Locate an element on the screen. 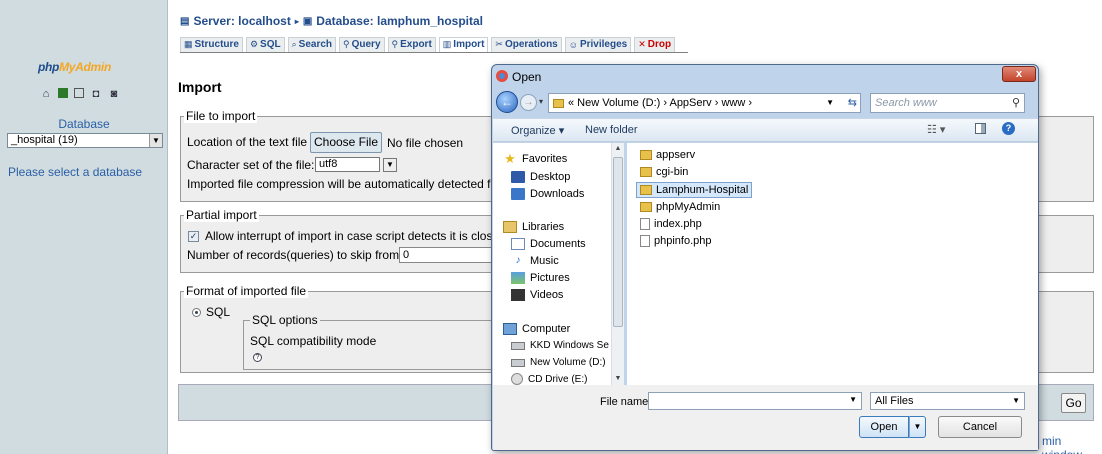 Image resolution: width=1102 pixels, height=454 pixels. tab-import: ▥ Import is located at coordinates (463, 44).